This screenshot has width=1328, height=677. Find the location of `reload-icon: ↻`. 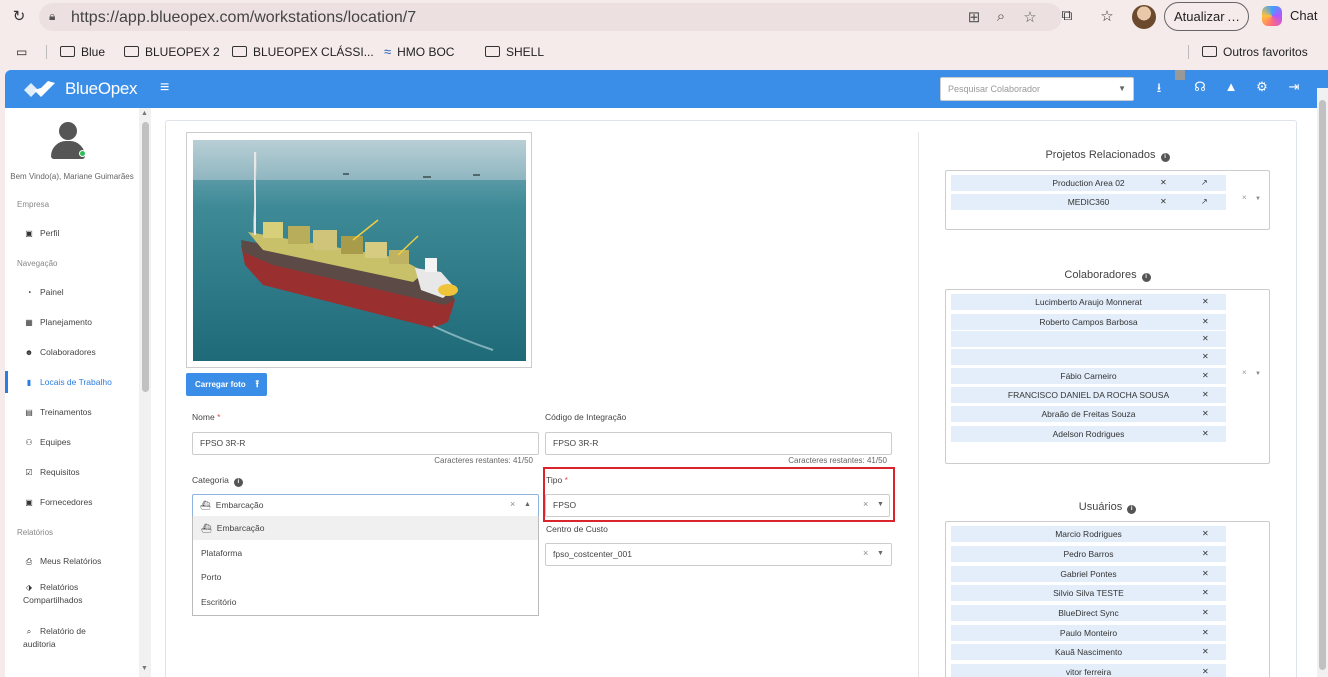

reload-icon: ↻ is located at coordinates (19, 17).